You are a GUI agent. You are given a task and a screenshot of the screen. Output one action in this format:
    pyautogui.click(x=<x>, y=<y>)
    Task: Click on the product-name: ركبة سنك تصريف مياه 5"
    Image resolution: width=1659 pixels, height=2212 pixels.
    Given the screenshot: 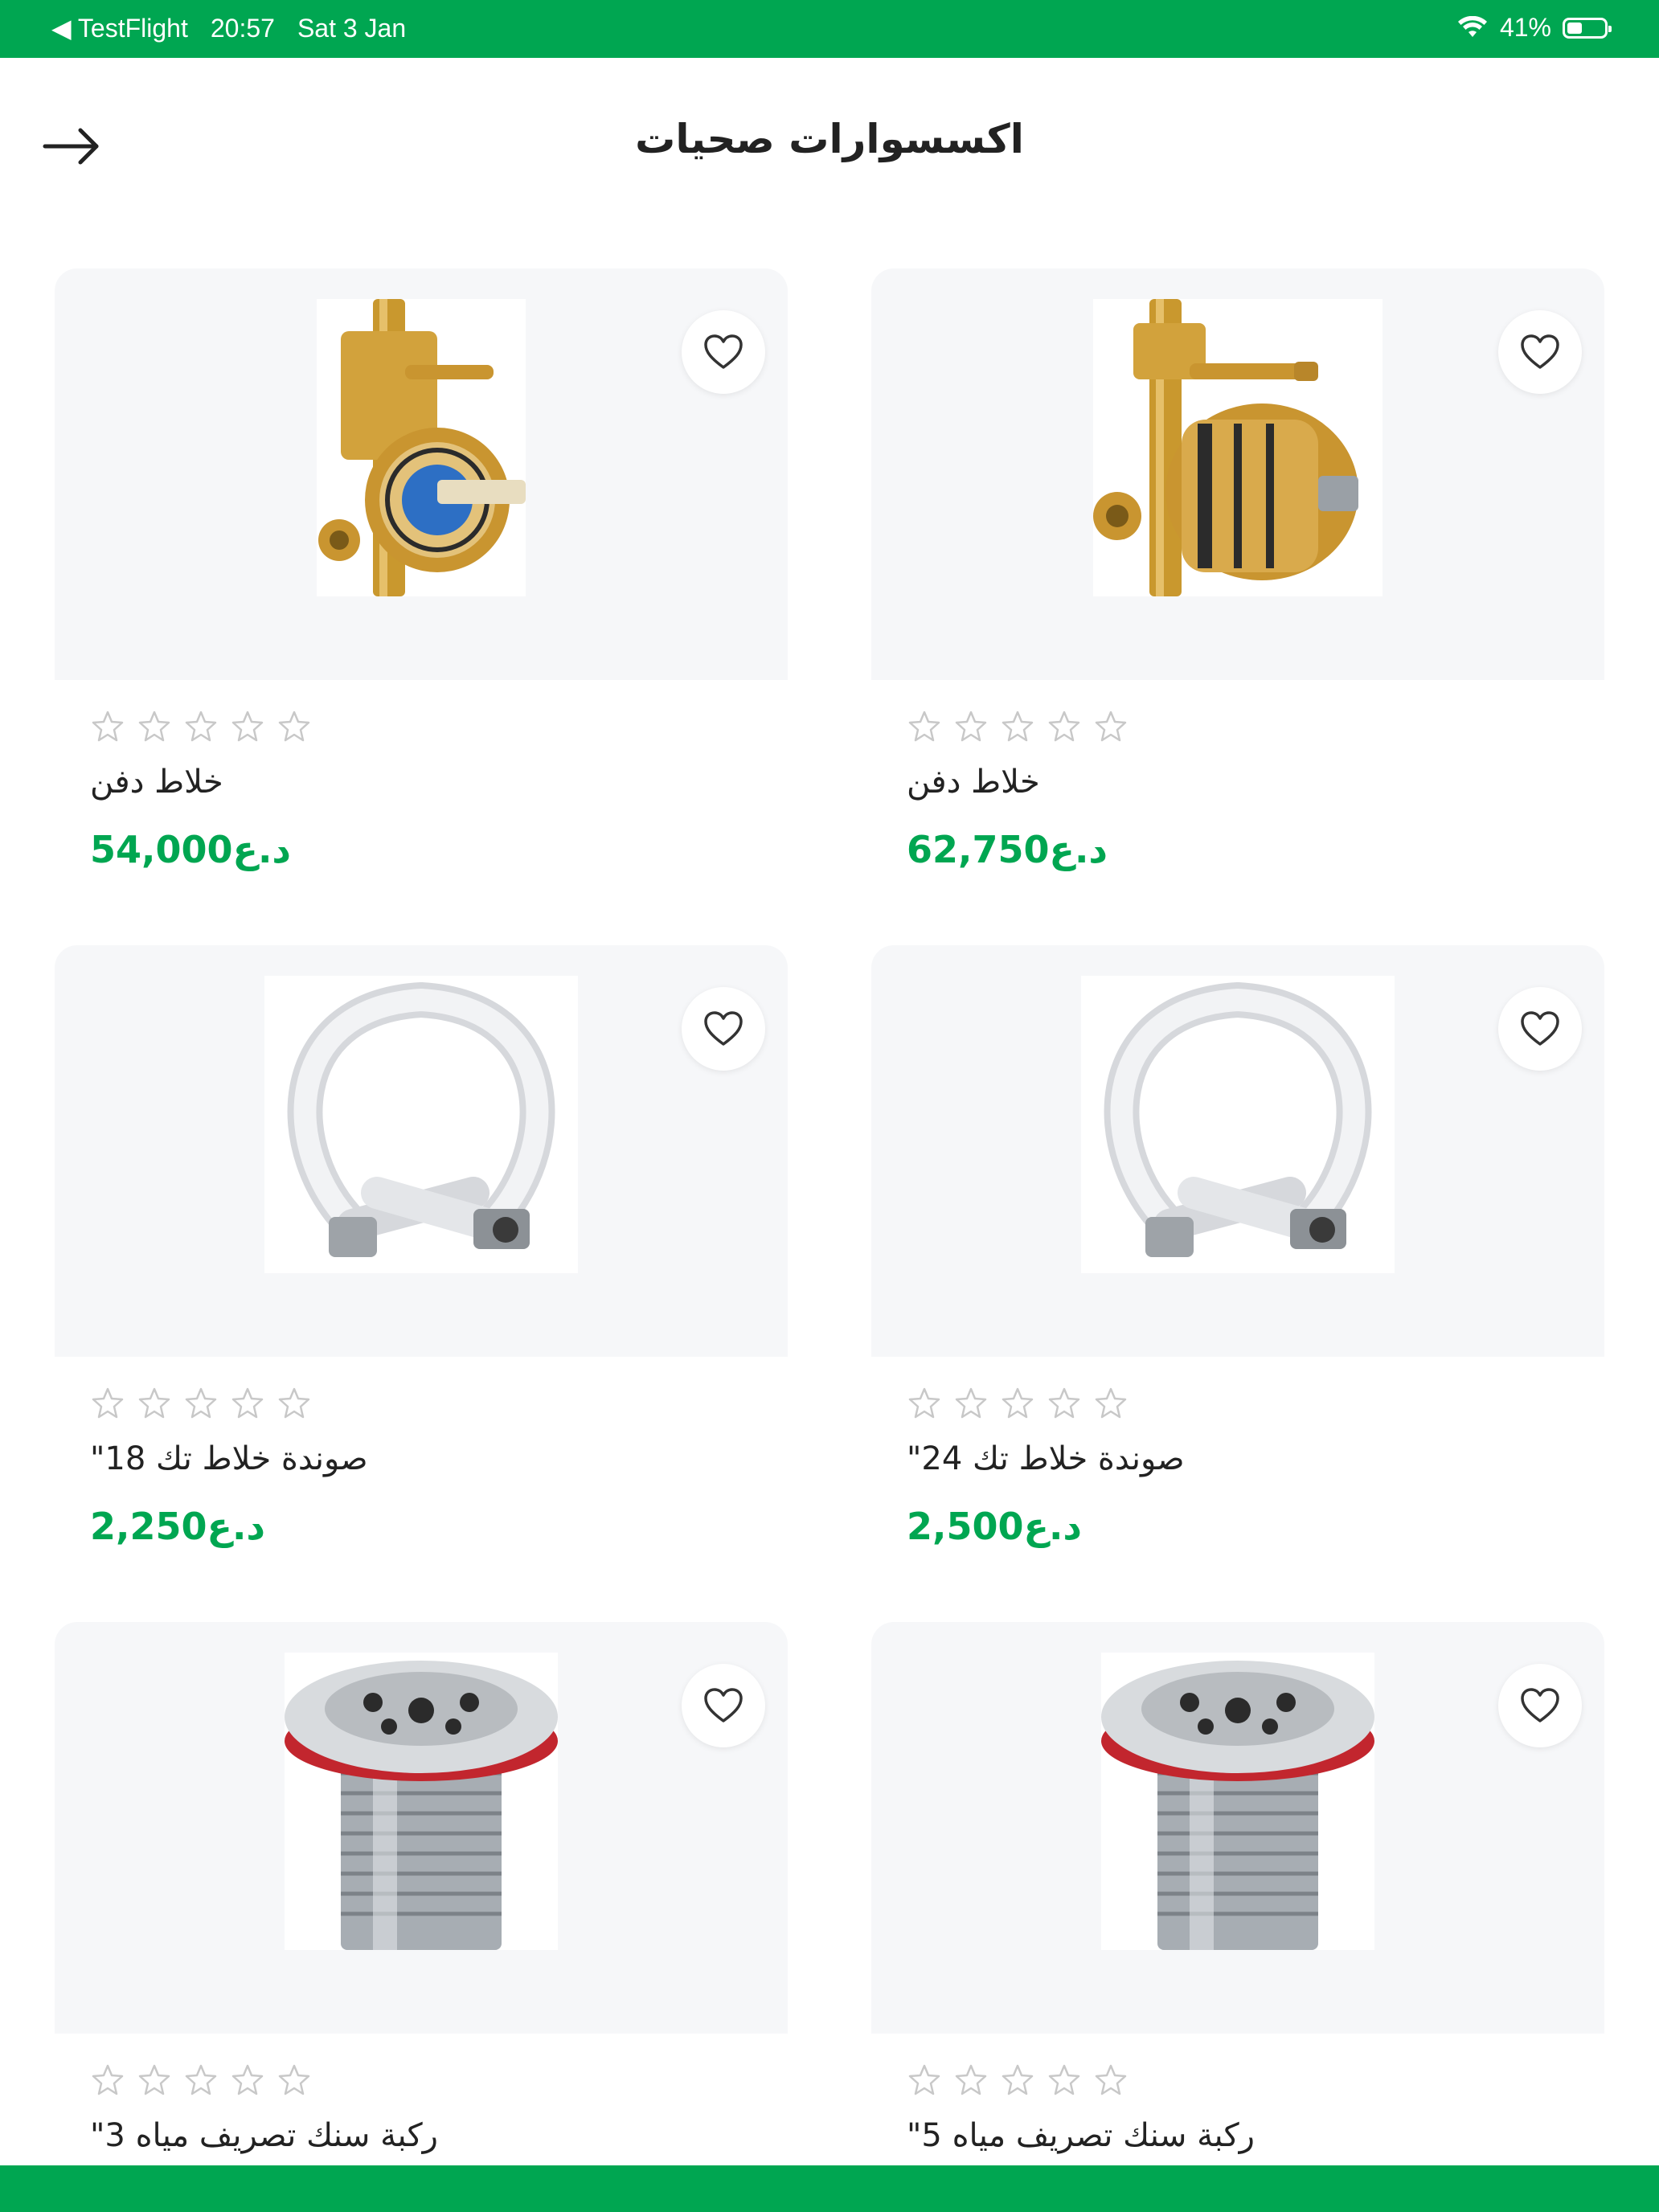 What is the action you would take?
    pyautogui.click(x=1081, y=2135)
    